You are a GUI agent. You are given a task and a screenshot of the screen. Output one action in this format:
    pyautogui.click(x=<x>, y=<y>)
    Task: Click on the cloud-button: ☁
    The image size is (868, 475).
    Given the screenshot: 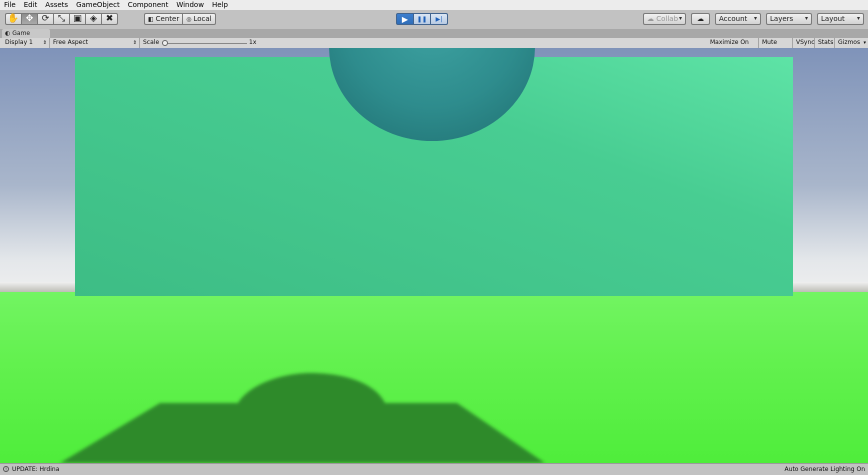 What is the action you would take?
    pyautogui.click(x=700, y=19)
    